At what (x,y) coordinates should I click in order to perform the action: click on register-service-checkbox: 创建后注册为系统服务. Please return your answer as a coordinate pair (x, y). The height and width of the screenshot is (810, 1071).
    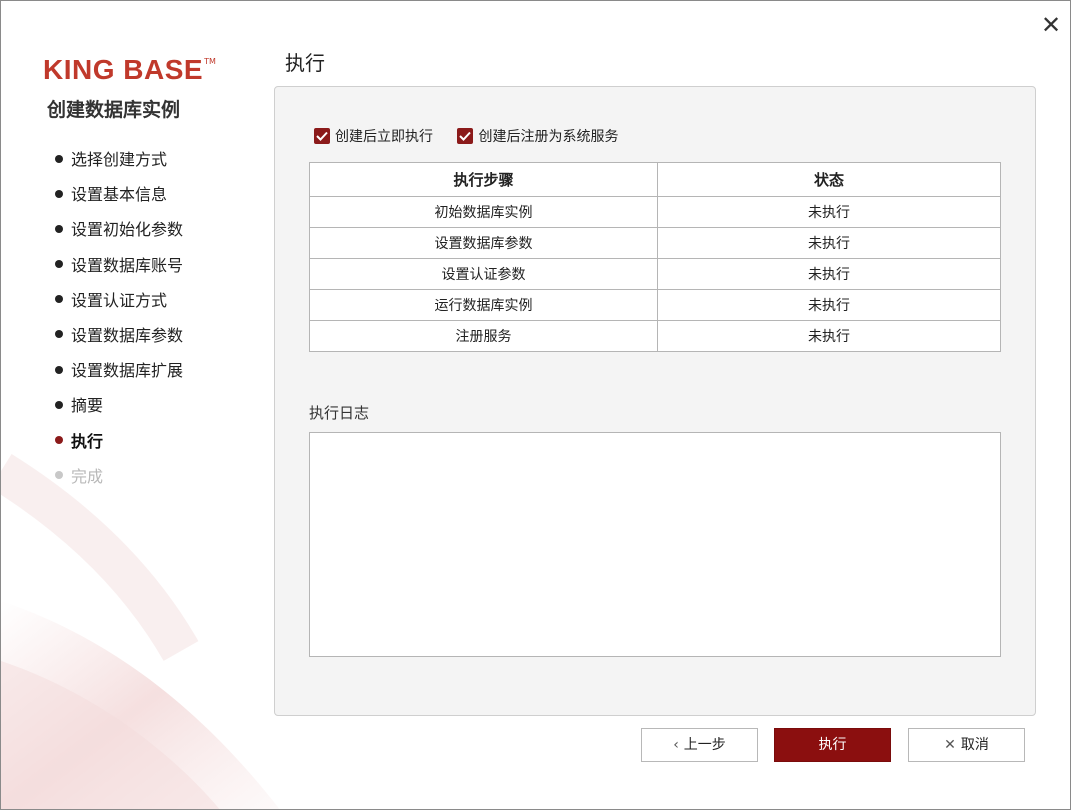
    Looking at the image, I should click on (537, 136).